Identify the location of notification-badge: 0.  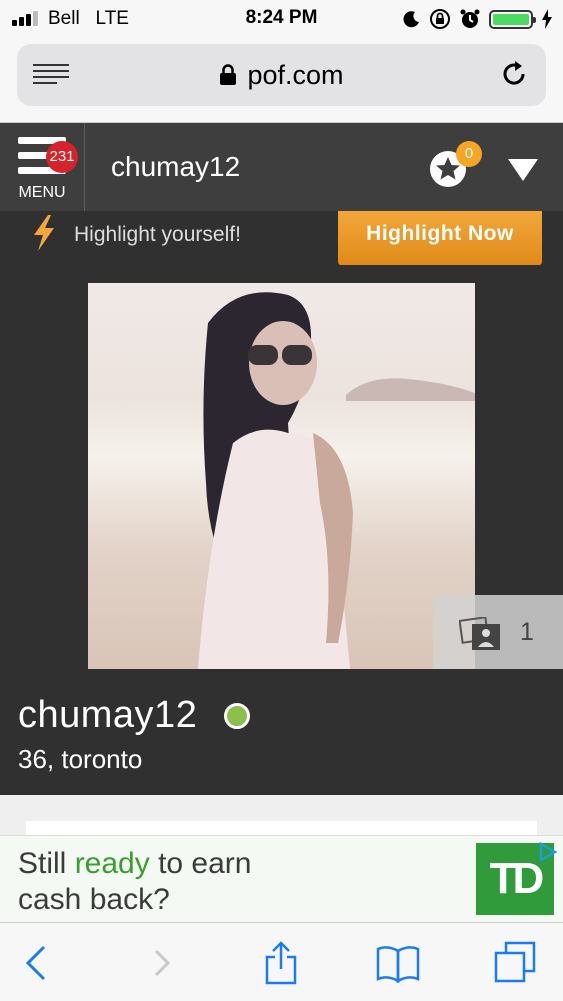
(469, 154).